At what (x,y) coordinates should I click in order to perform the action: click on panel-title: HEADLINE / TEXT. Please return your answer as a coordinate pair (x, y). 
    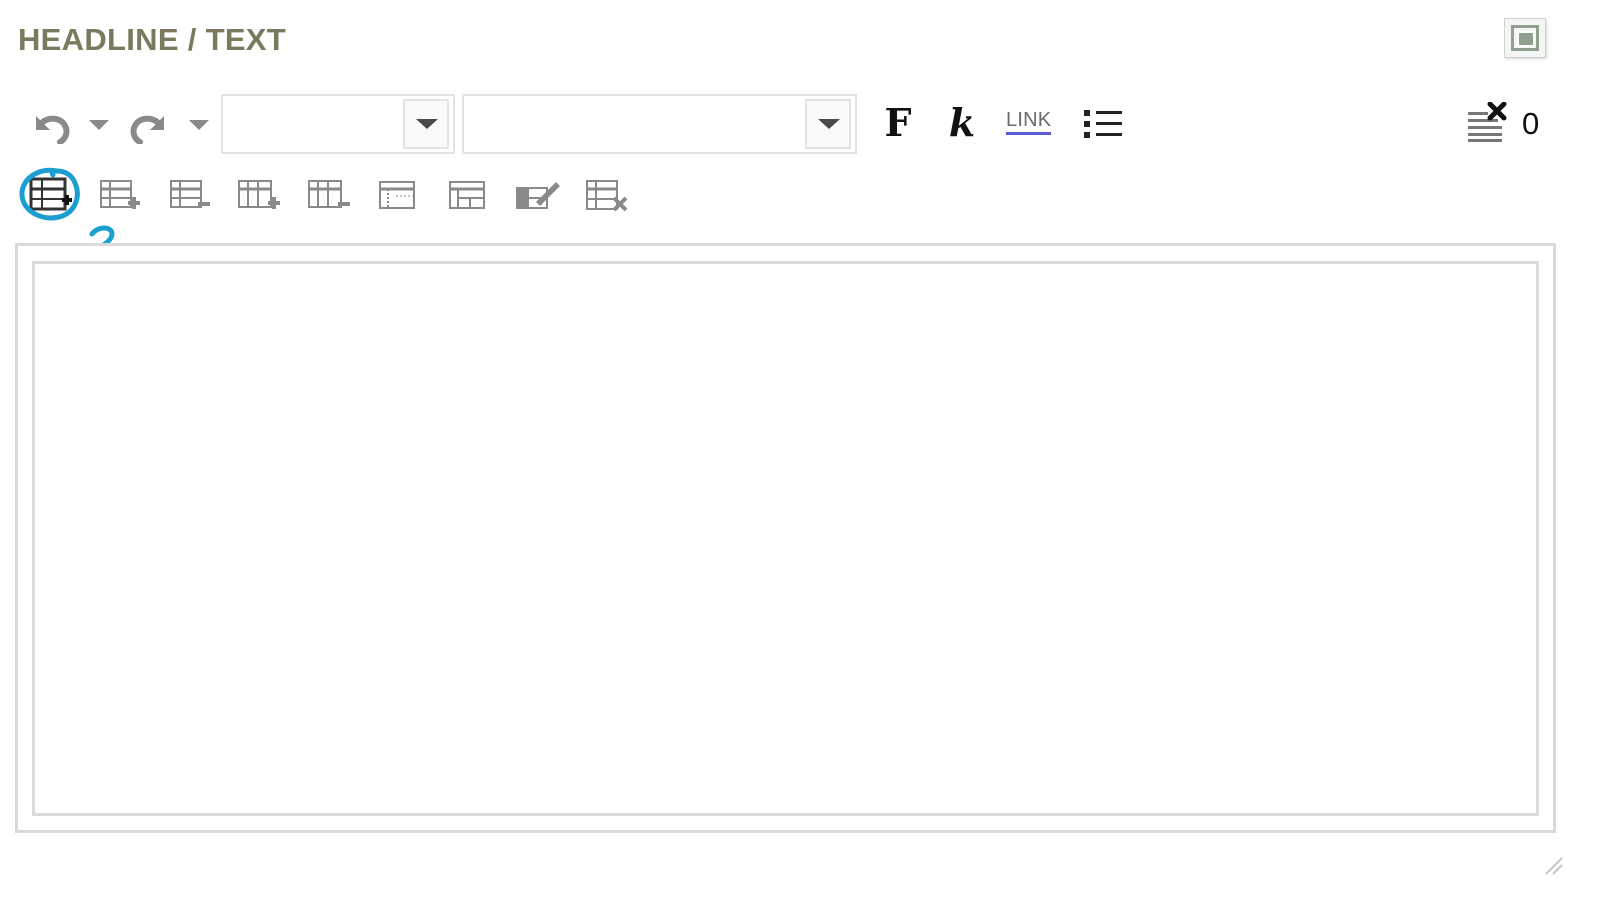
    Looking at the image, I should click on (152, 39).